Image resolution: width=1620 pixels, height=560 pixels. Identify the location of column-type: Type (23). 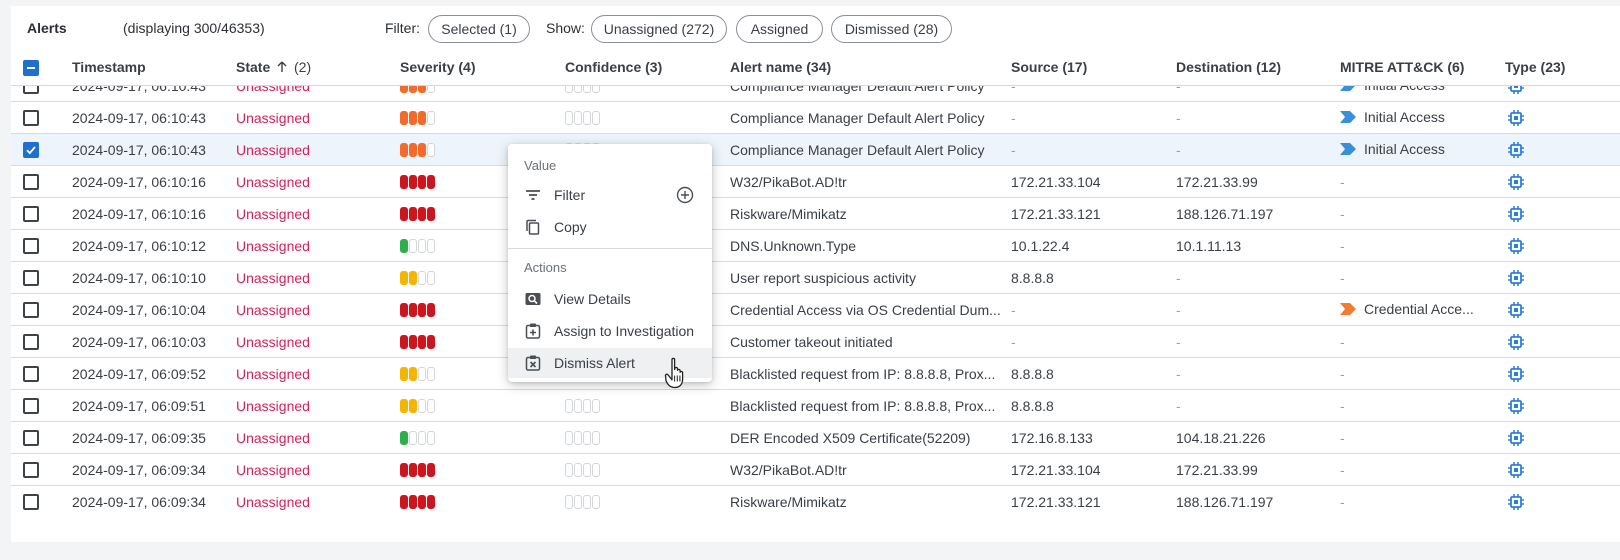
(1535, 67).